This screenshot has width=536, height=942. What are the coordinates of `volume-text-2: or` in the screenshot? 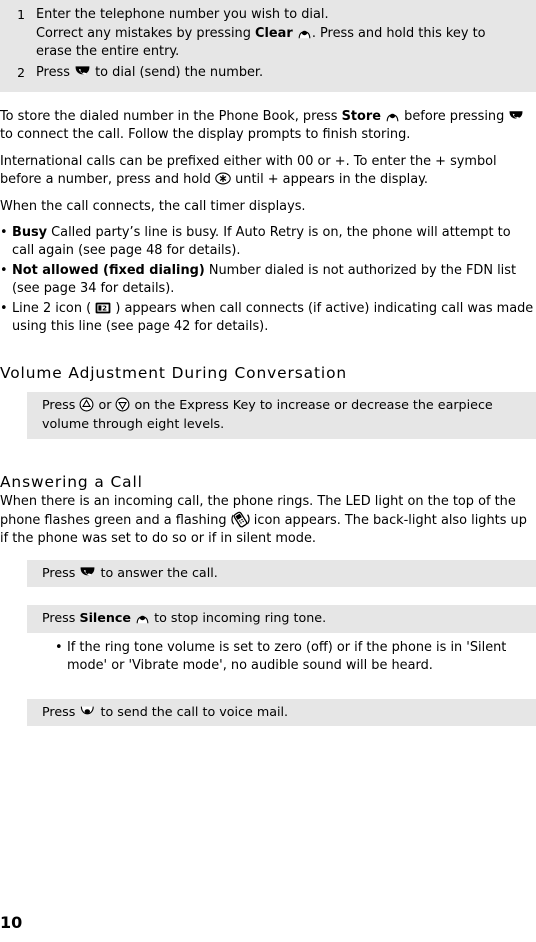 It's located at (105, 405).